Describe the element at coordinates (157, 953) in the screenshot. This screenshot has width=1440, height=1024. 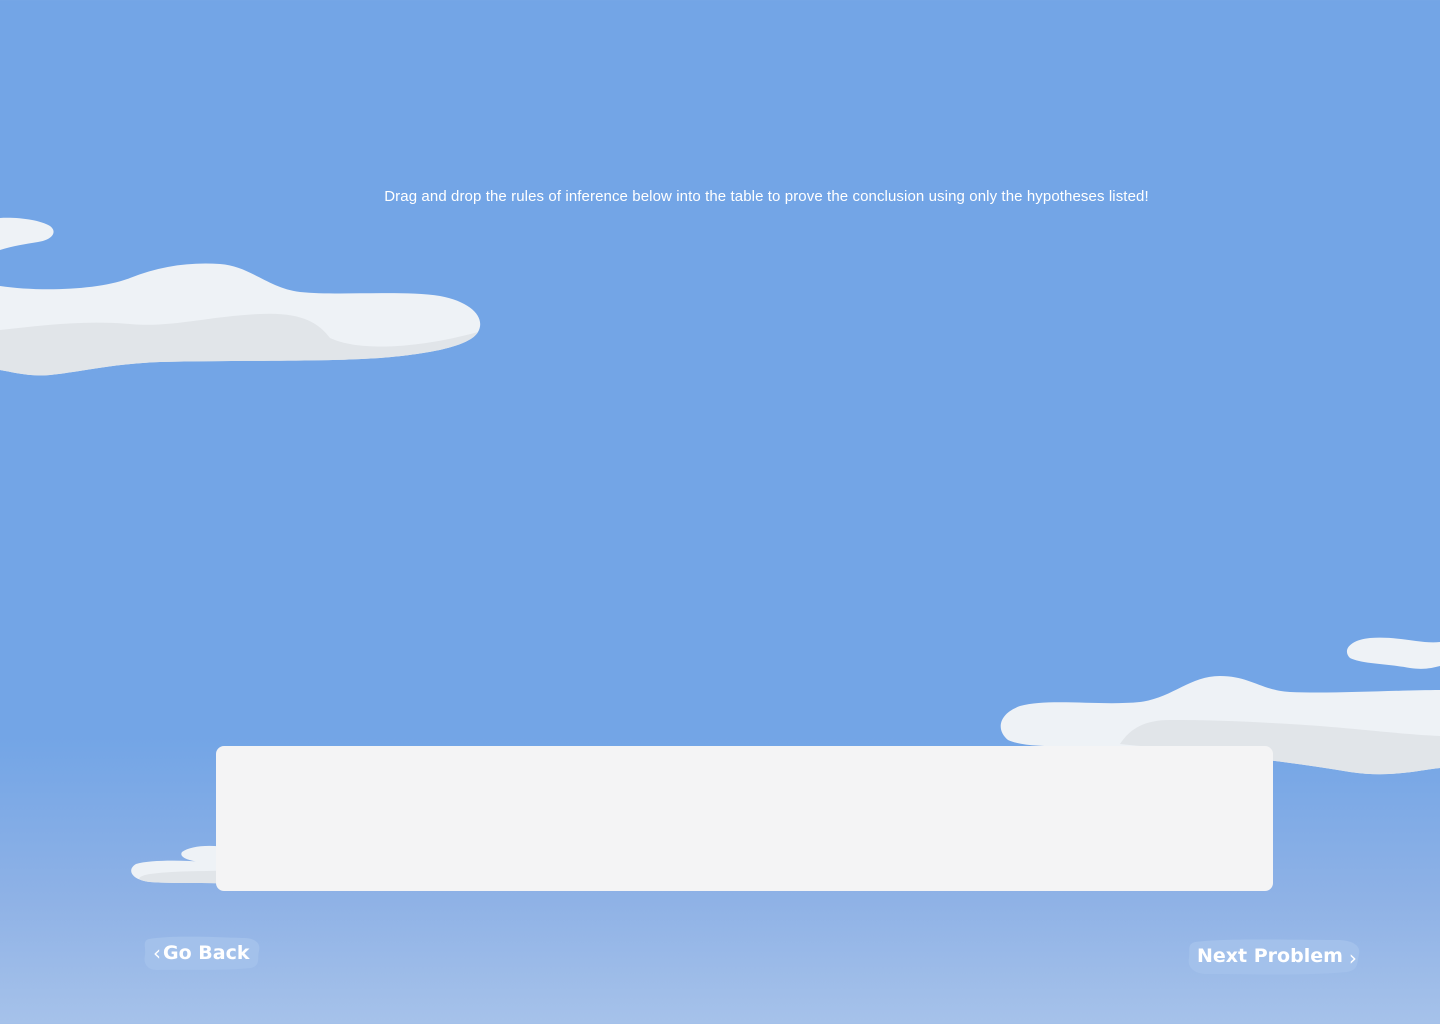
I see `chevron-left-icon: ‹` at that location.